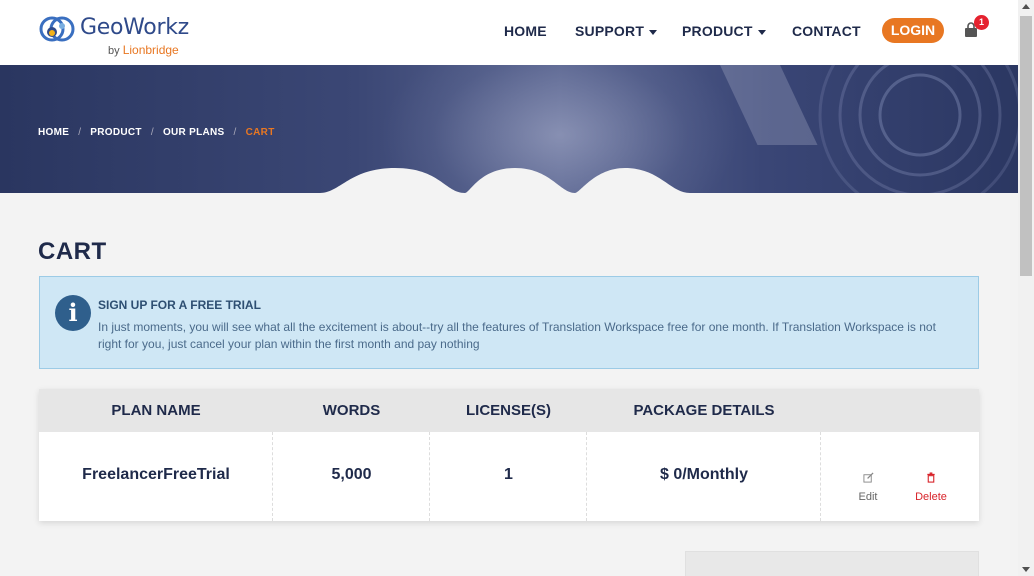  I want to click on nav-product-label: PRODUCT, so click(717, 31).